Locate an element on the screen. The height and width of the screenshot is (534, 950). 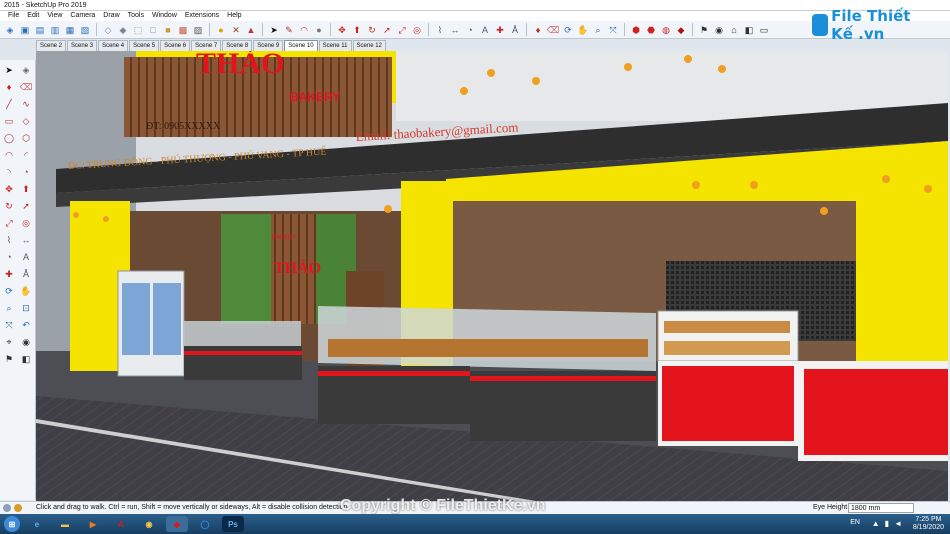
scene-tab: Scene 5 is located at coordinates (144, 45).